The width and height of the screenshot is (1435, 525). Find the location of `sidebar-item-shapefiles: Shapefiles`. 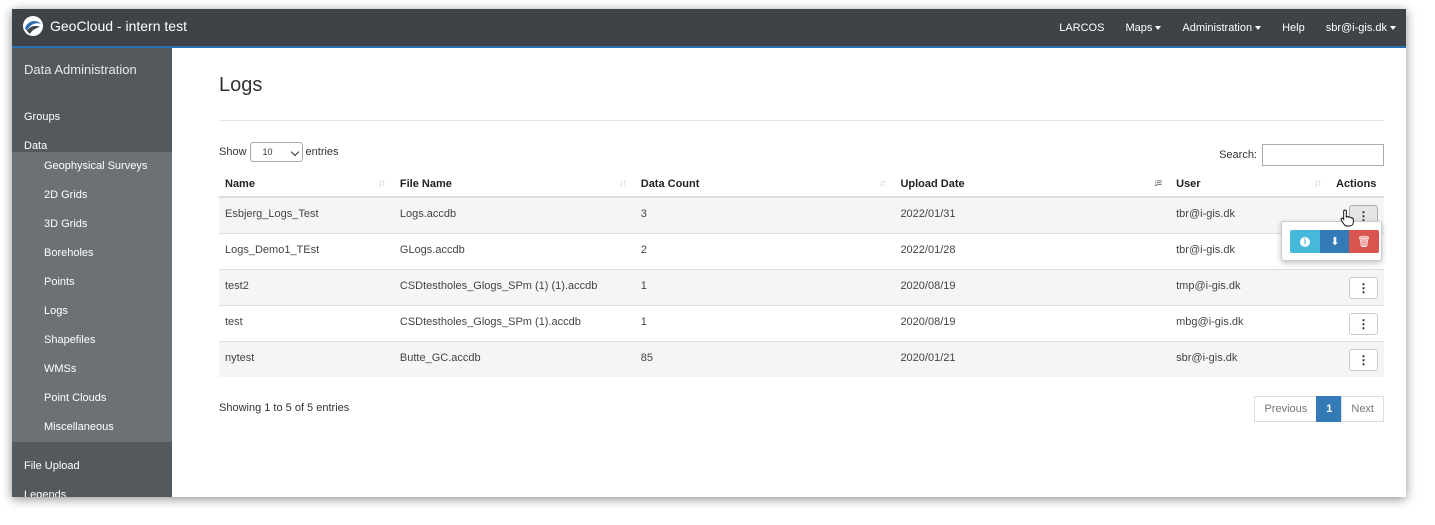

sidebar-item-shapefiles: Shapefiles is located at coordinates (92, 340).